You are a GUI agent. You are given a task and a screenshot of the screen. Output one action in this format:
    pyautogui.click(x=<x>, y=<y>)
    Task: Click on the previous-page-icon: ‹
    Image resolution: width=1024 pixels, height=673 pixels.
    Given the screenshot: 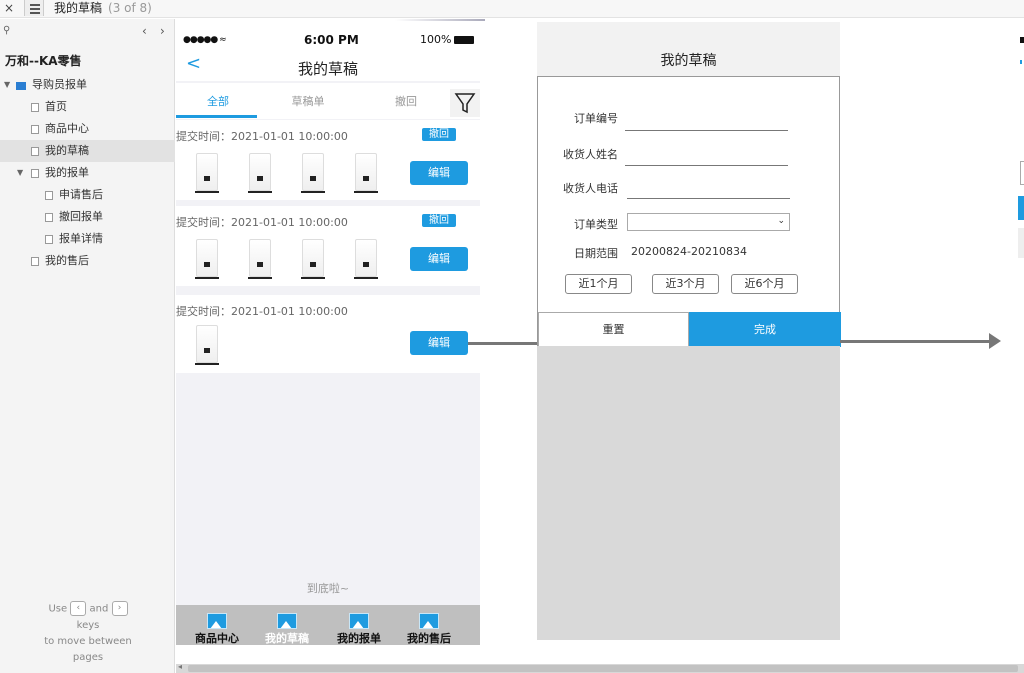 What is the action you would take?
    pyautogui.click(x=144, y=31)
    